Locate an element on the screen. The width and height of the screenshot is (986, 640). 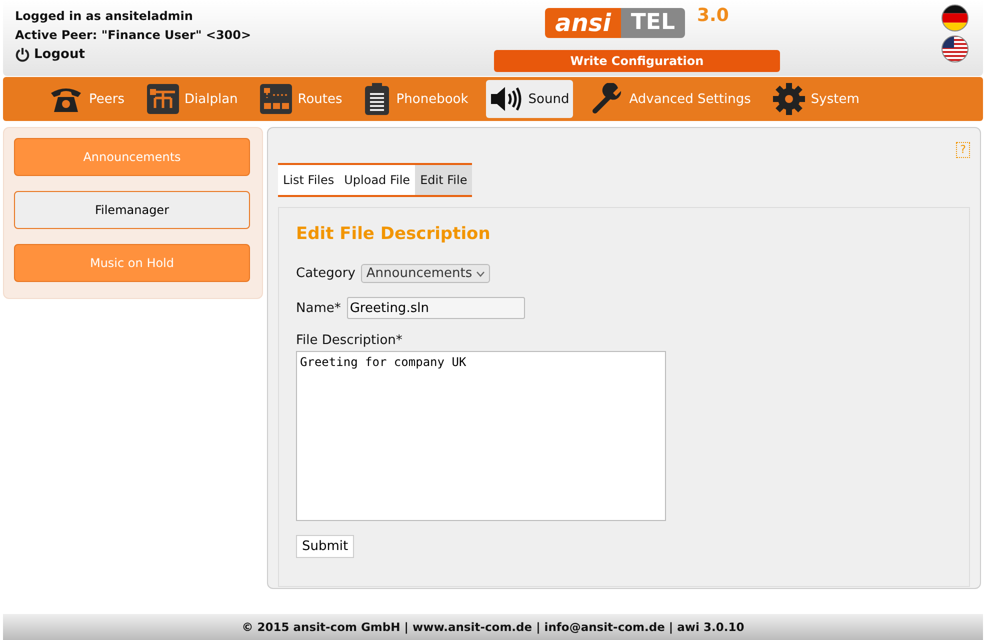
name-field: Greeting.sln is located at coordinates (435, 308).